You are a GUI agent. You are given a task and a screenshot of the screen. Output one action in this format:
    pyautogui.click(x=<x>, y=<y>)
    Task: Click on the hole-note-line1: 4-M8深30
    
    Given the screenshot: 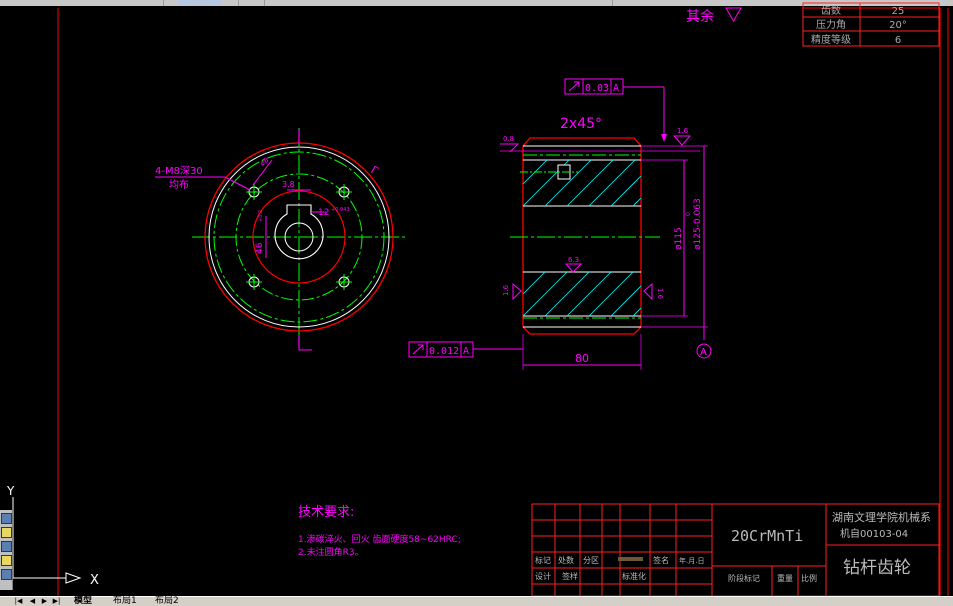 What is the action you would take?
    pyautogui.click(x=179, y=171)
    